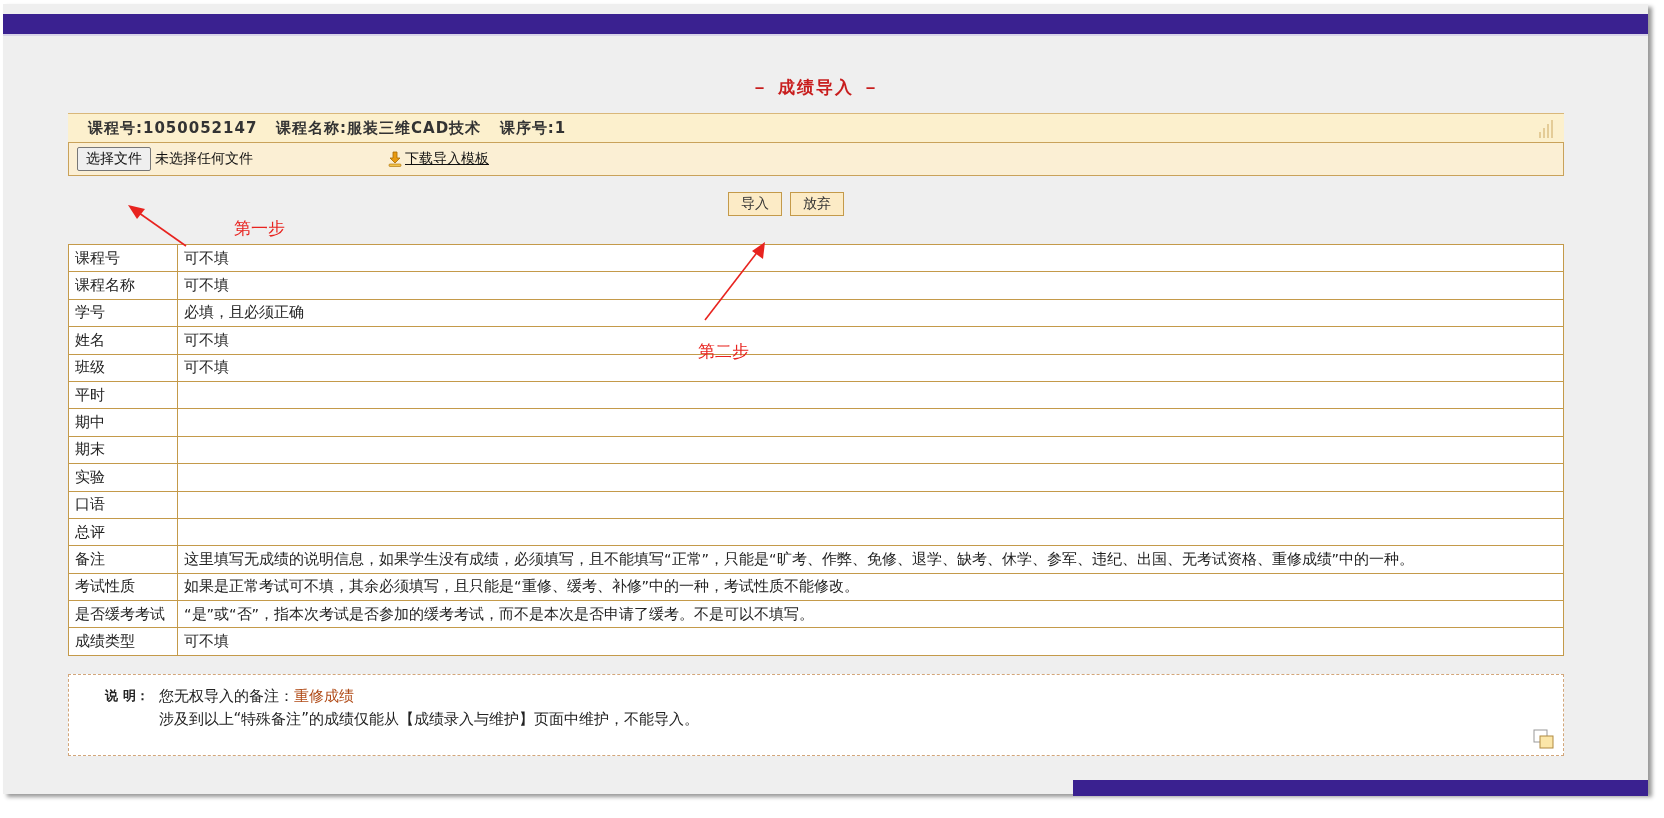 The width and height of the screenshot is (1664, 818). What do you see at coordinates (123, 313) in the screenshot?
I see `field-name-cell: 学号` at bounding box center [123, 313].